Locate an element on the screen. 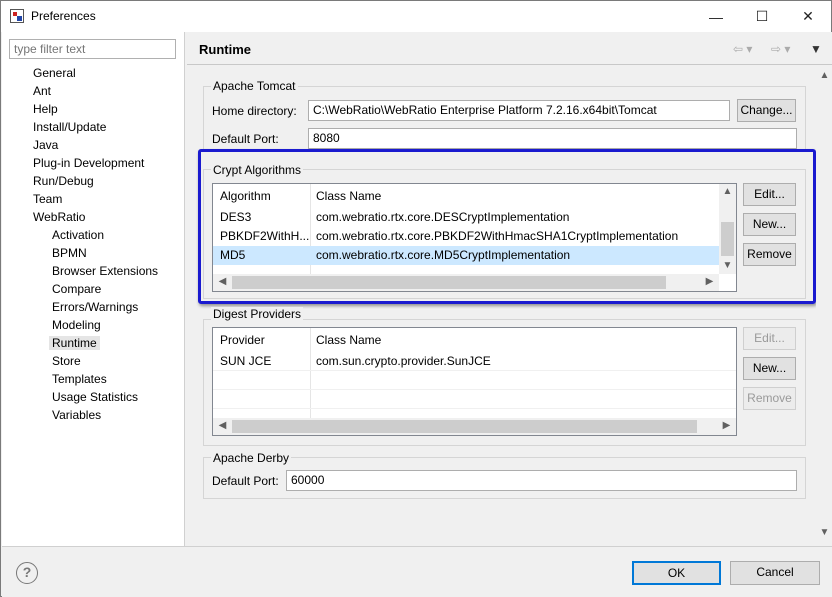 The width and height of the screenshot is (832, 597). window-title: Preferences is located at coordinates (63, 16).